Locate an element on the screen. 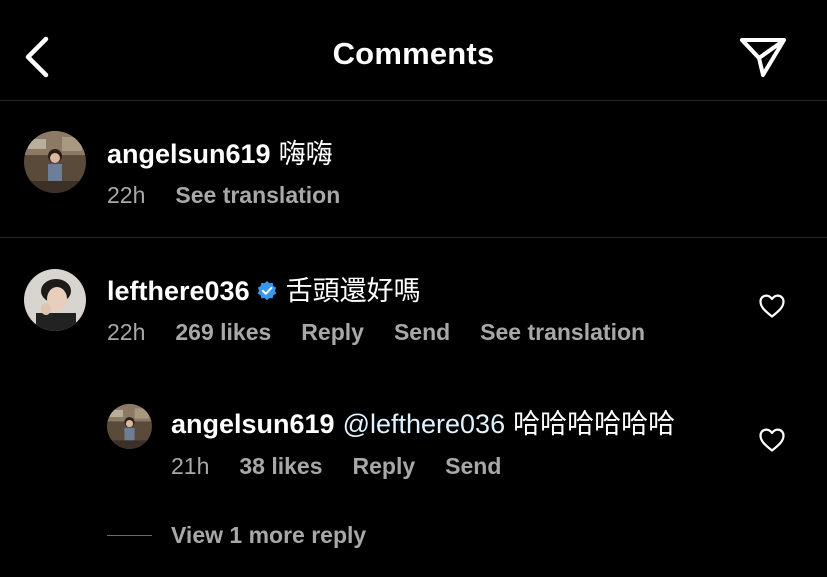  username: lefthere036 is located at coordinates (178, 291).